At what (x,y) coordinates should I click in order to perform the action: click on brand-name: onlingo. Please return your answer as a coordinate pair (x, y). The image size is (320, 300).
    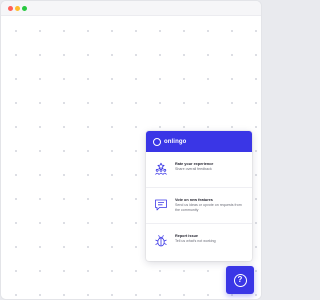
    Looking at the image, I should click on (175, 141).